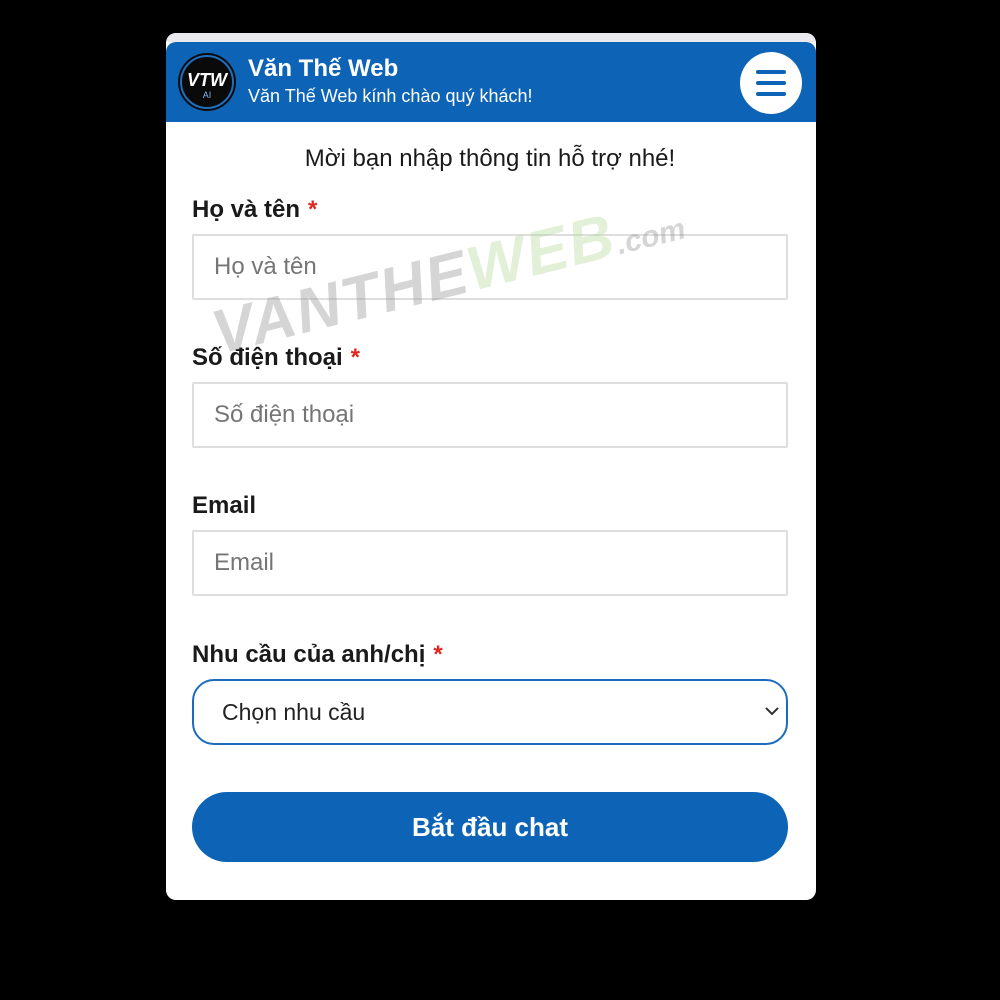 Image resolution: width=1000 pixels, height=1000 pixels. I want to click on phone-label-text: Số điện thoại, so click(267, 357).